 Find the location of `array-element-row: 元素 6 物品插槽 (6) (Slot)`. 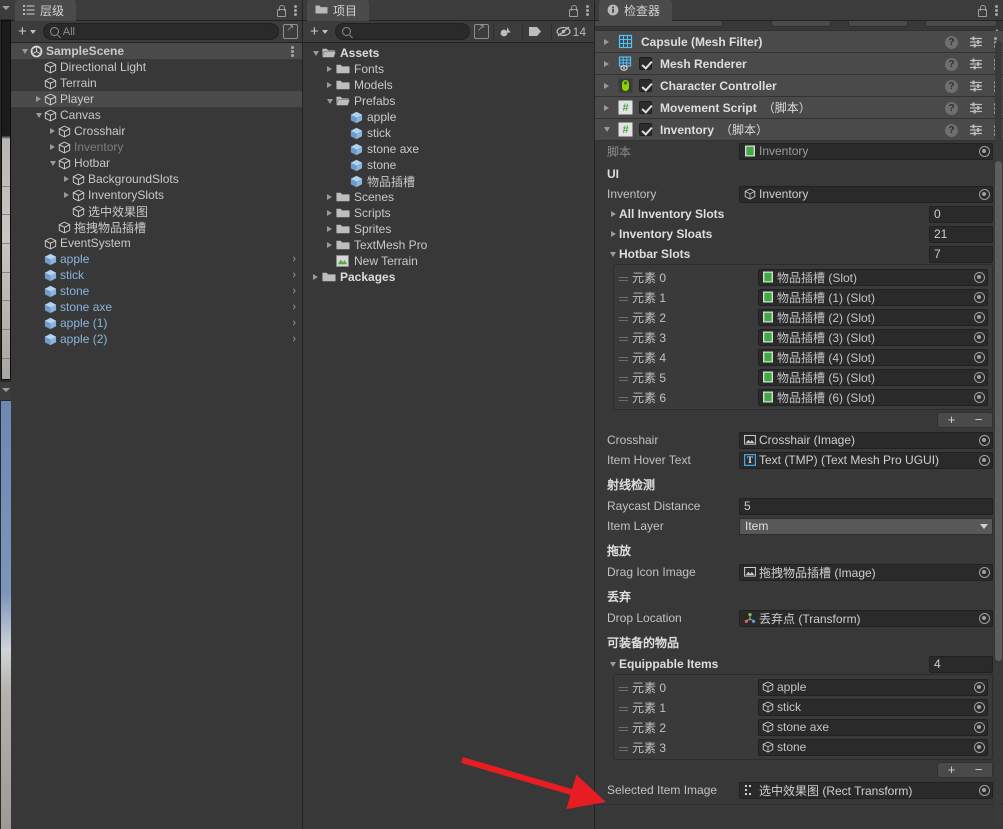

array-element-row: 元素 6 物品插槽 (6) (Slot) is located at coordinates (803, 397).